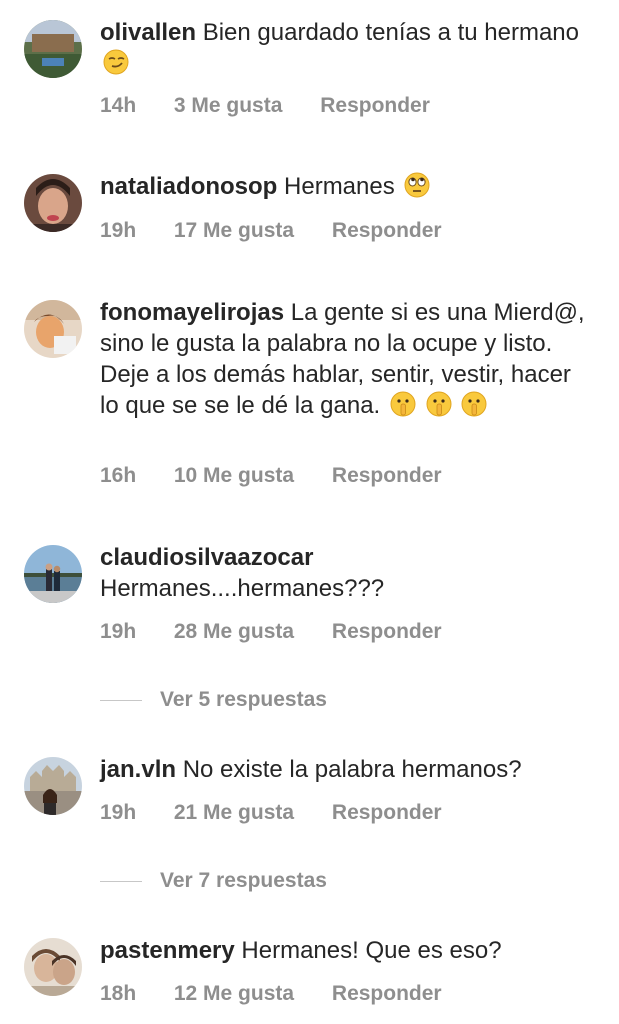 This screenshot has width=619, height=1024. Describe the element at coordinates (234, 813) in the screenshot. I see `comment-likes: 21 Me gusta` at that location.